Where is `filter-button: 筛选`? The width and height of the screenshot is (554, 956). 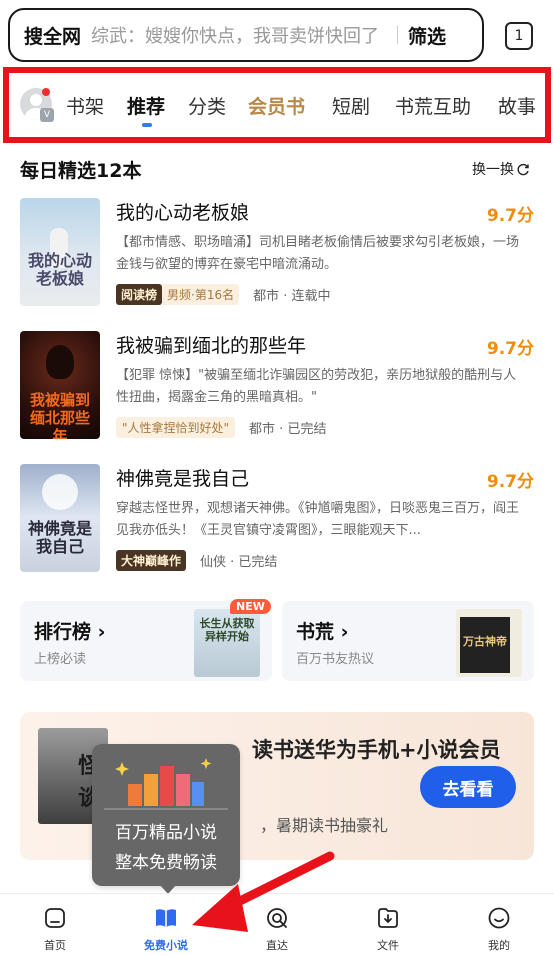 filter-button: 筛选 is located at coordinates (427, 35).